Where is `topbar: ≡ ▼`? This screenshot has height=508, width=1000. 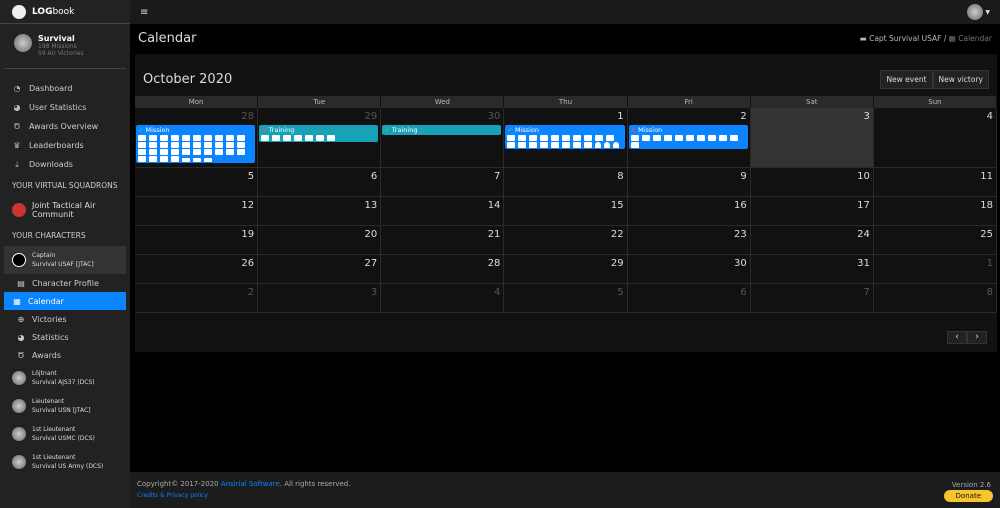
topbar: ≡ ▼ is located at coordinates (565, 12).